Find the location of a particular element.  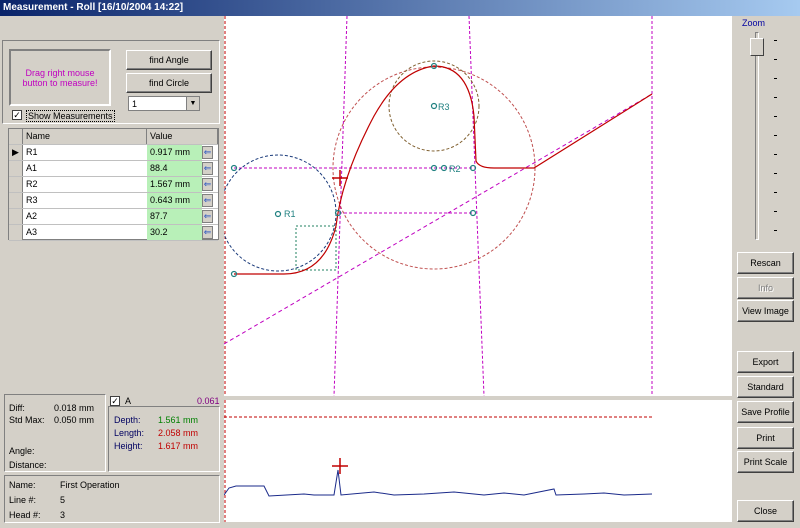

show-measurements-label: Show Measurements is located at coordinates (70, 116).